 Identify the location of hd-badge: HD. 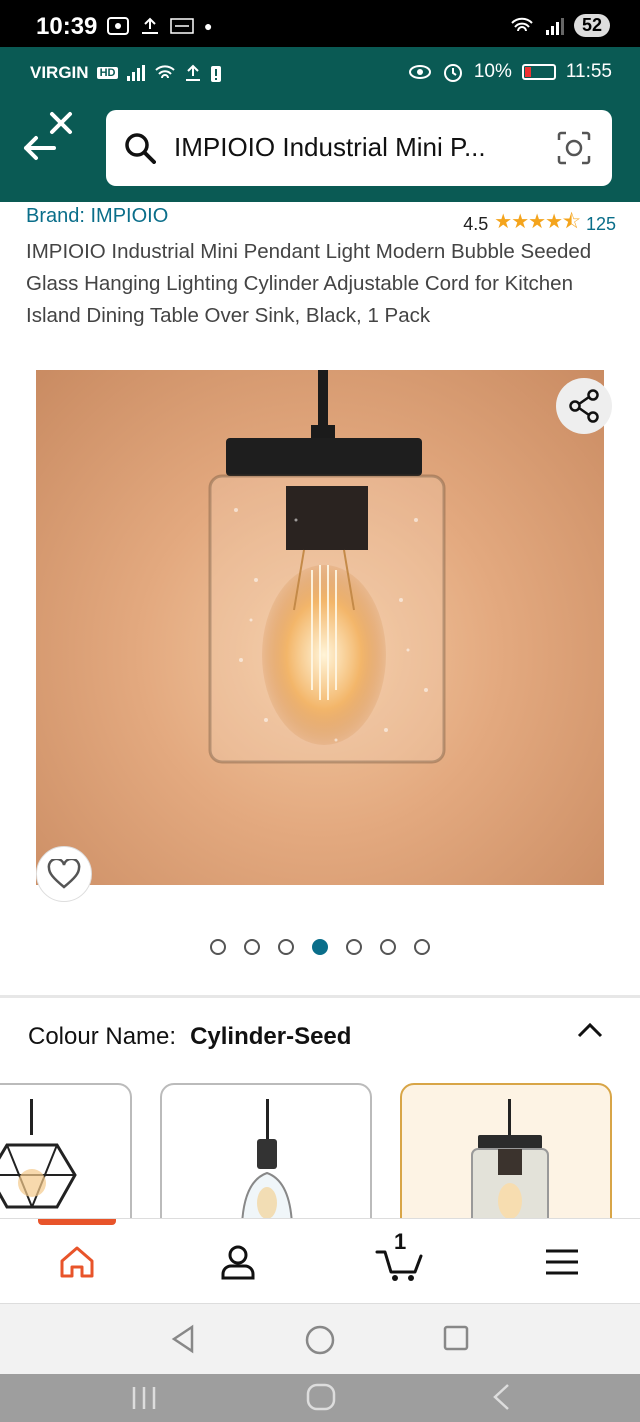
(107, 73).